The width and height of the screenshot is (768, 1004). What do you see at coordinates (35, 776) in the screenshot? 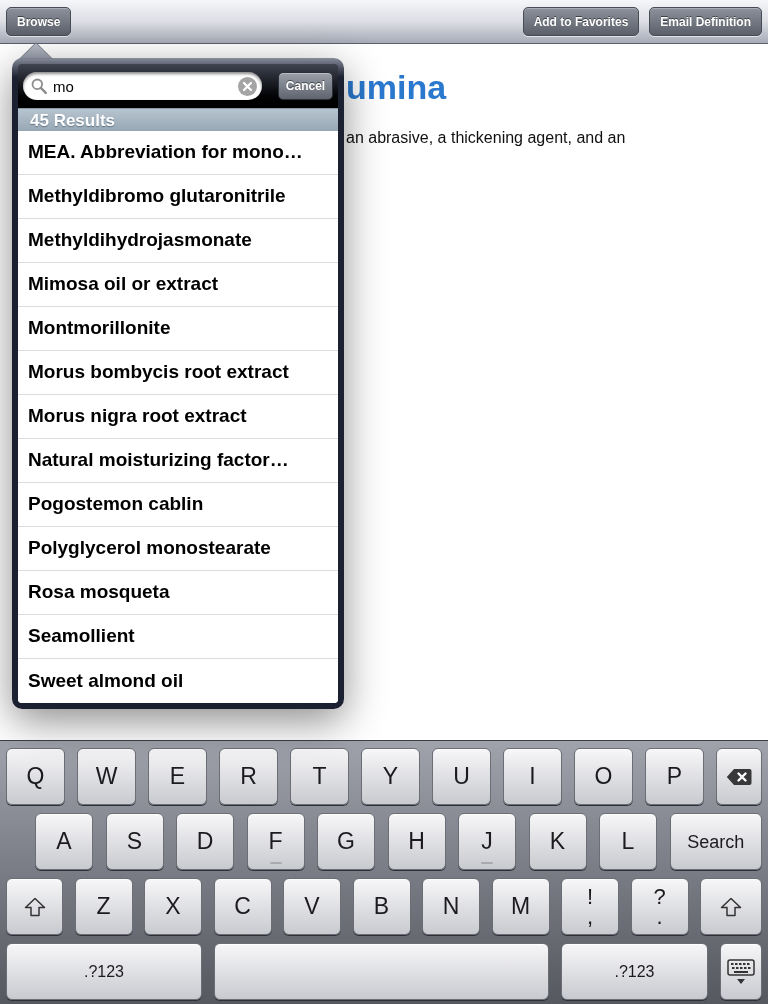
I see `letter-key: Q` at bounding box center [35, 776].